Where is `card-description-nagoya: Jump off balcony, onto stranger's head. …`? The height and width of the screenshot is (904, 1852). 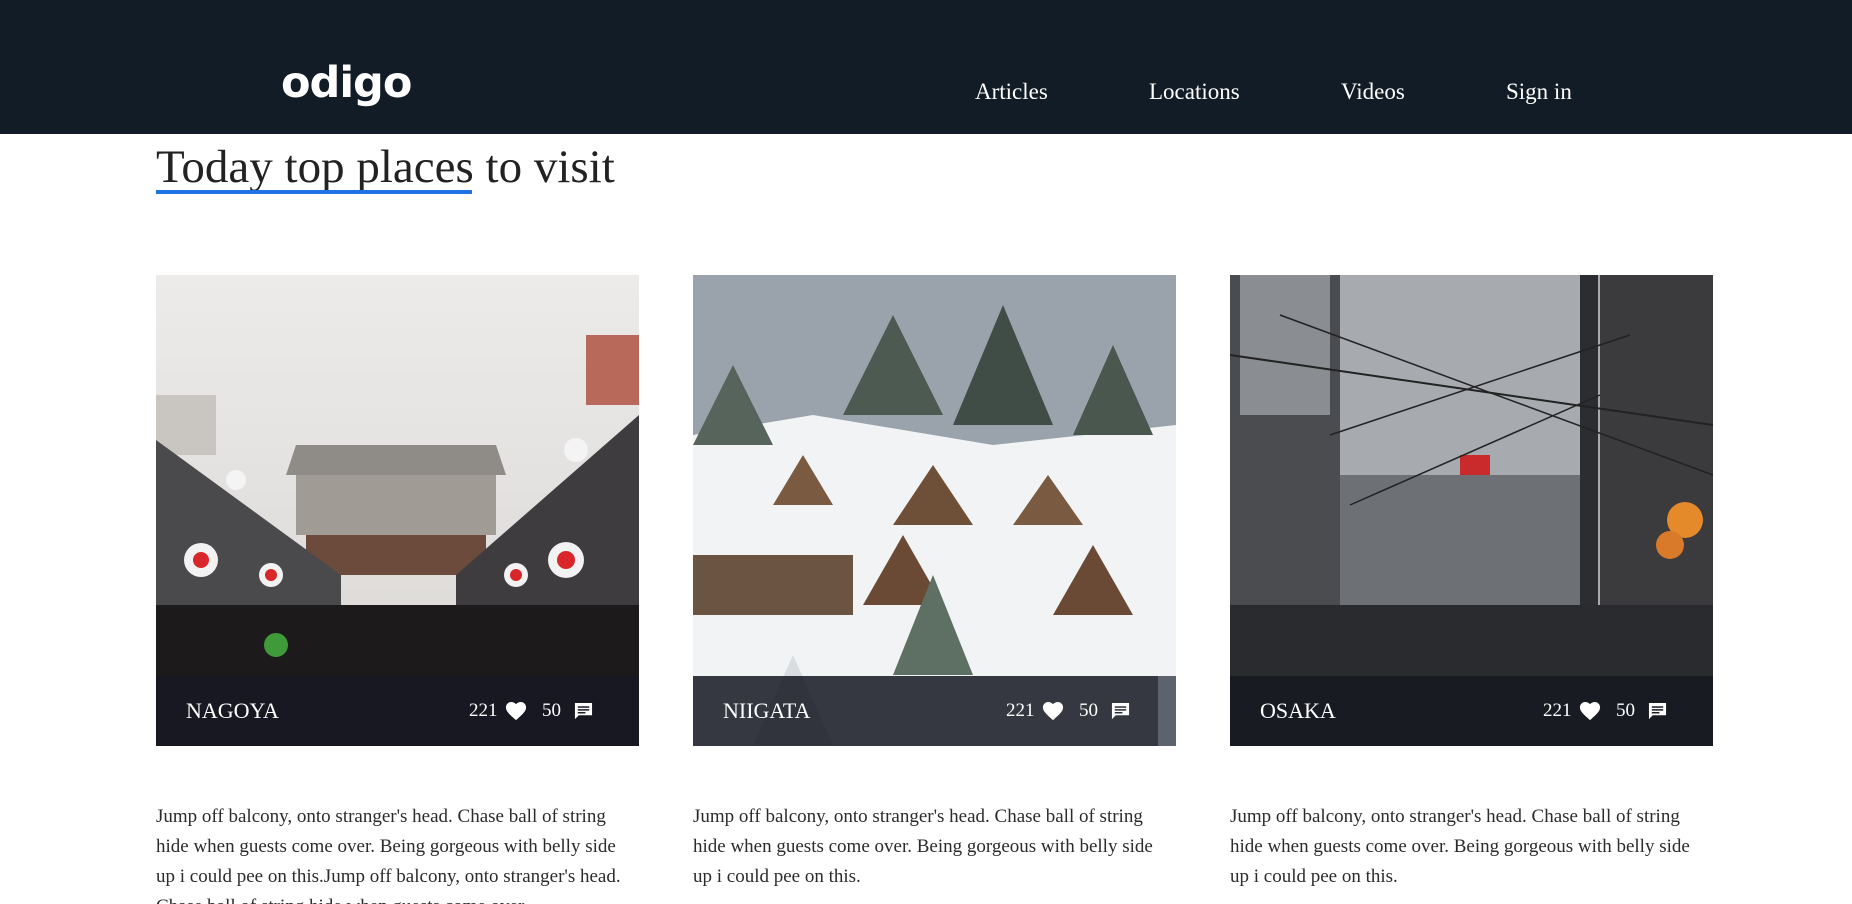 card-description-nagoya: Jump off balcony, onto stranger's head. … is located at coordinates (388, 855).